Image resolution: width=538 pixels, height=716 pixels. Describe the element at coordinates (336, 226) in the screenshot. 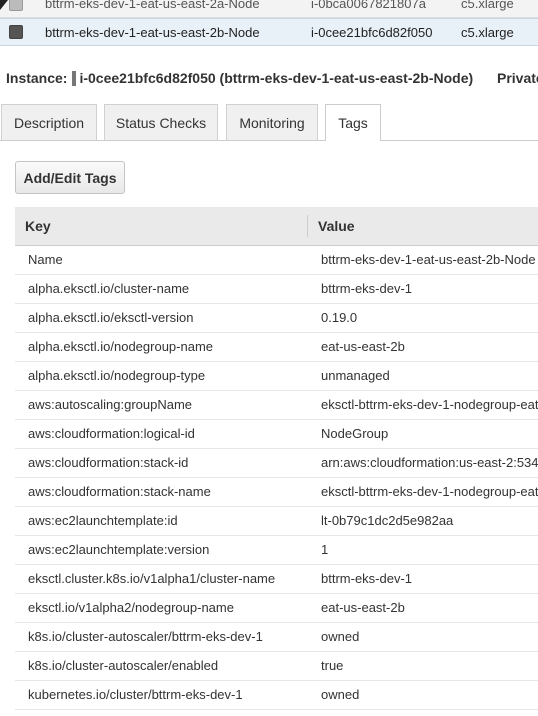

I see `value-column-header: Value` at that location.